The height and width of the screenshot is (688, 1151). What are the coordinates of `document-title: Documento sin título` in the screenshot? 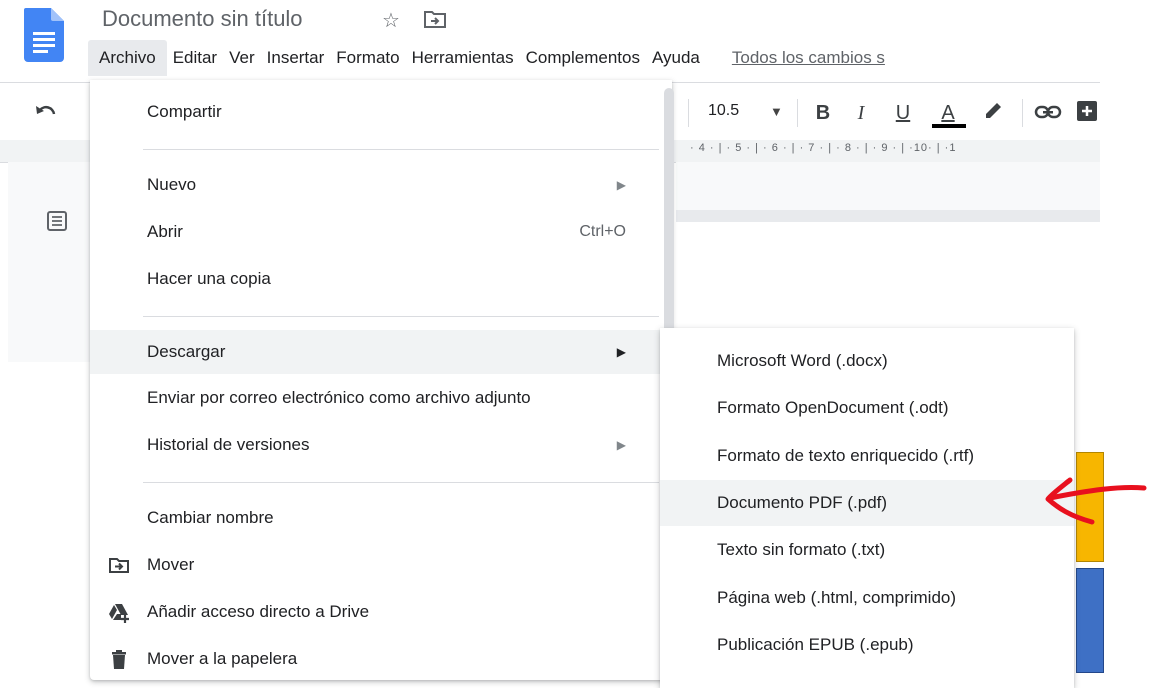 It's located at (202, 19).